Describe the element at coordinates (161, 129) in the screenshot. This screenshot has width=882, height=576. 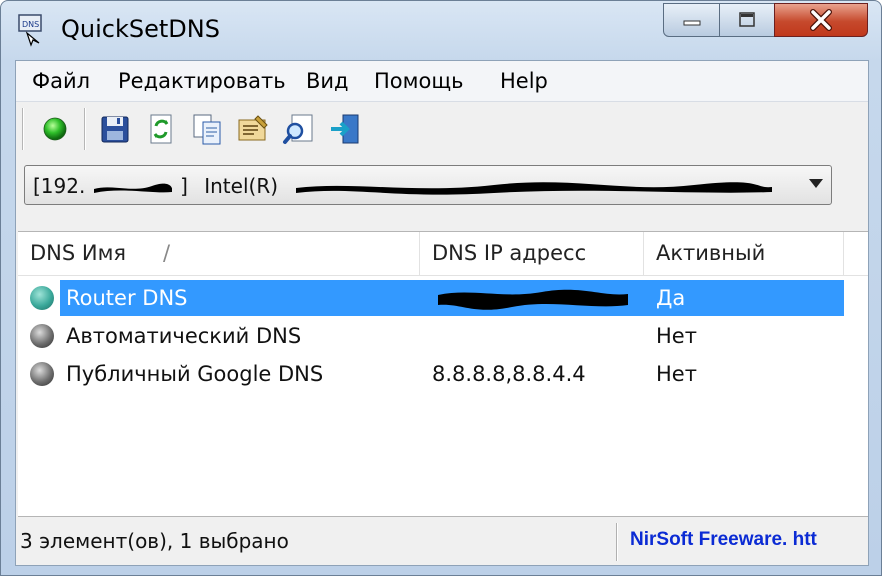
I see `refresh-icon` at that location.